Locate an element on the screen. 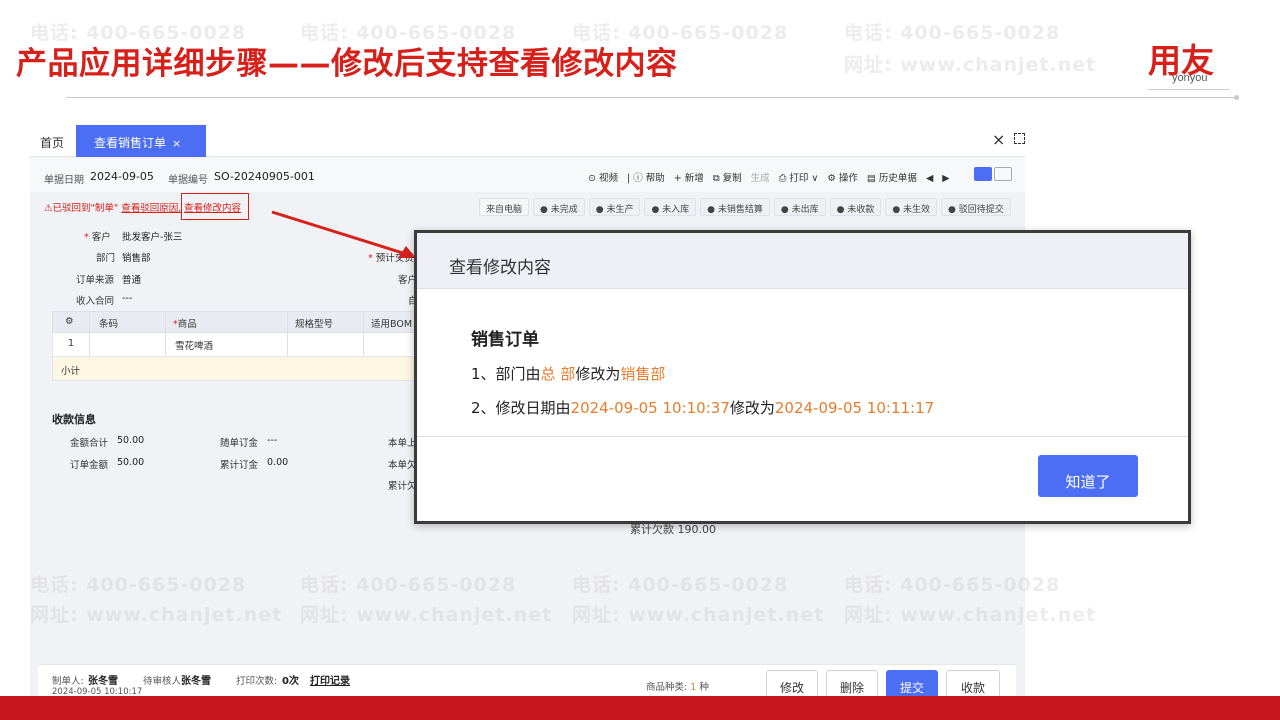 The width and height of the screenshot is (1280, 720). toolbar-video: ⊙ 视频 is located at coordinates (603, 178).